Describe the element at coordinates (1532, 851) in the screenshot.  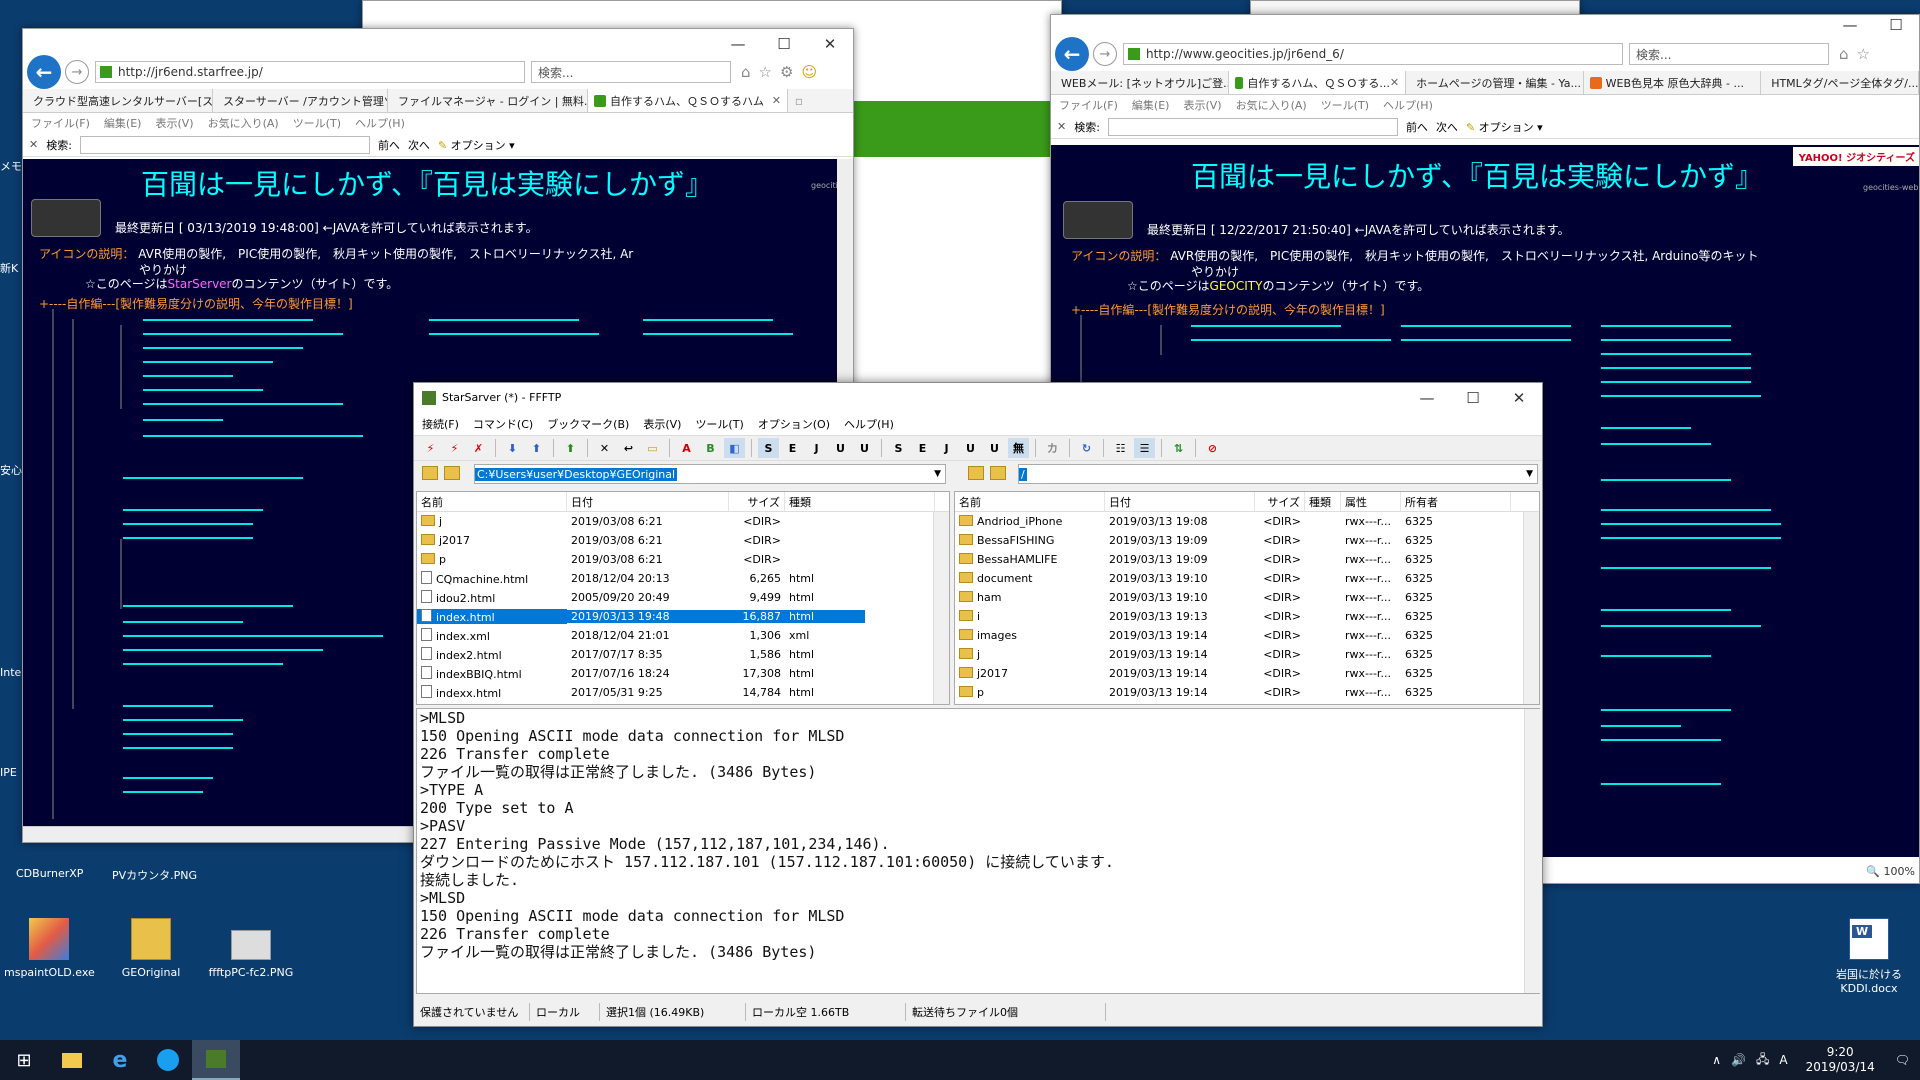
I see `log-scrollbar` at that location.